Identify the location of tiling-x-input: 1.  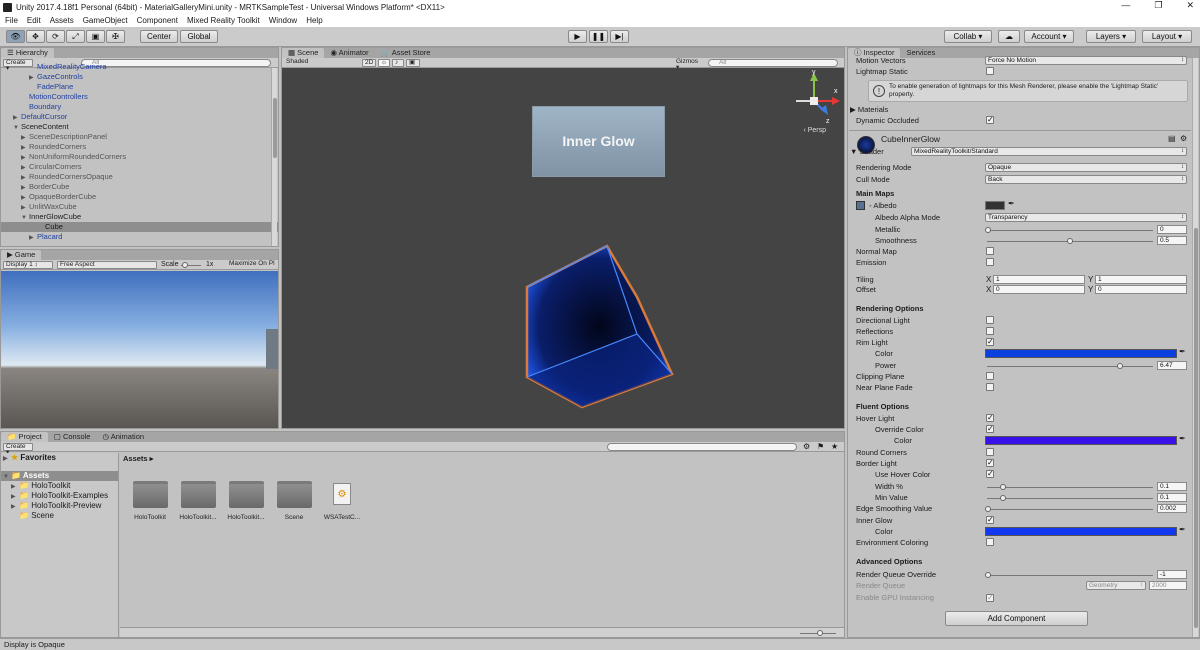
(1039, 279).